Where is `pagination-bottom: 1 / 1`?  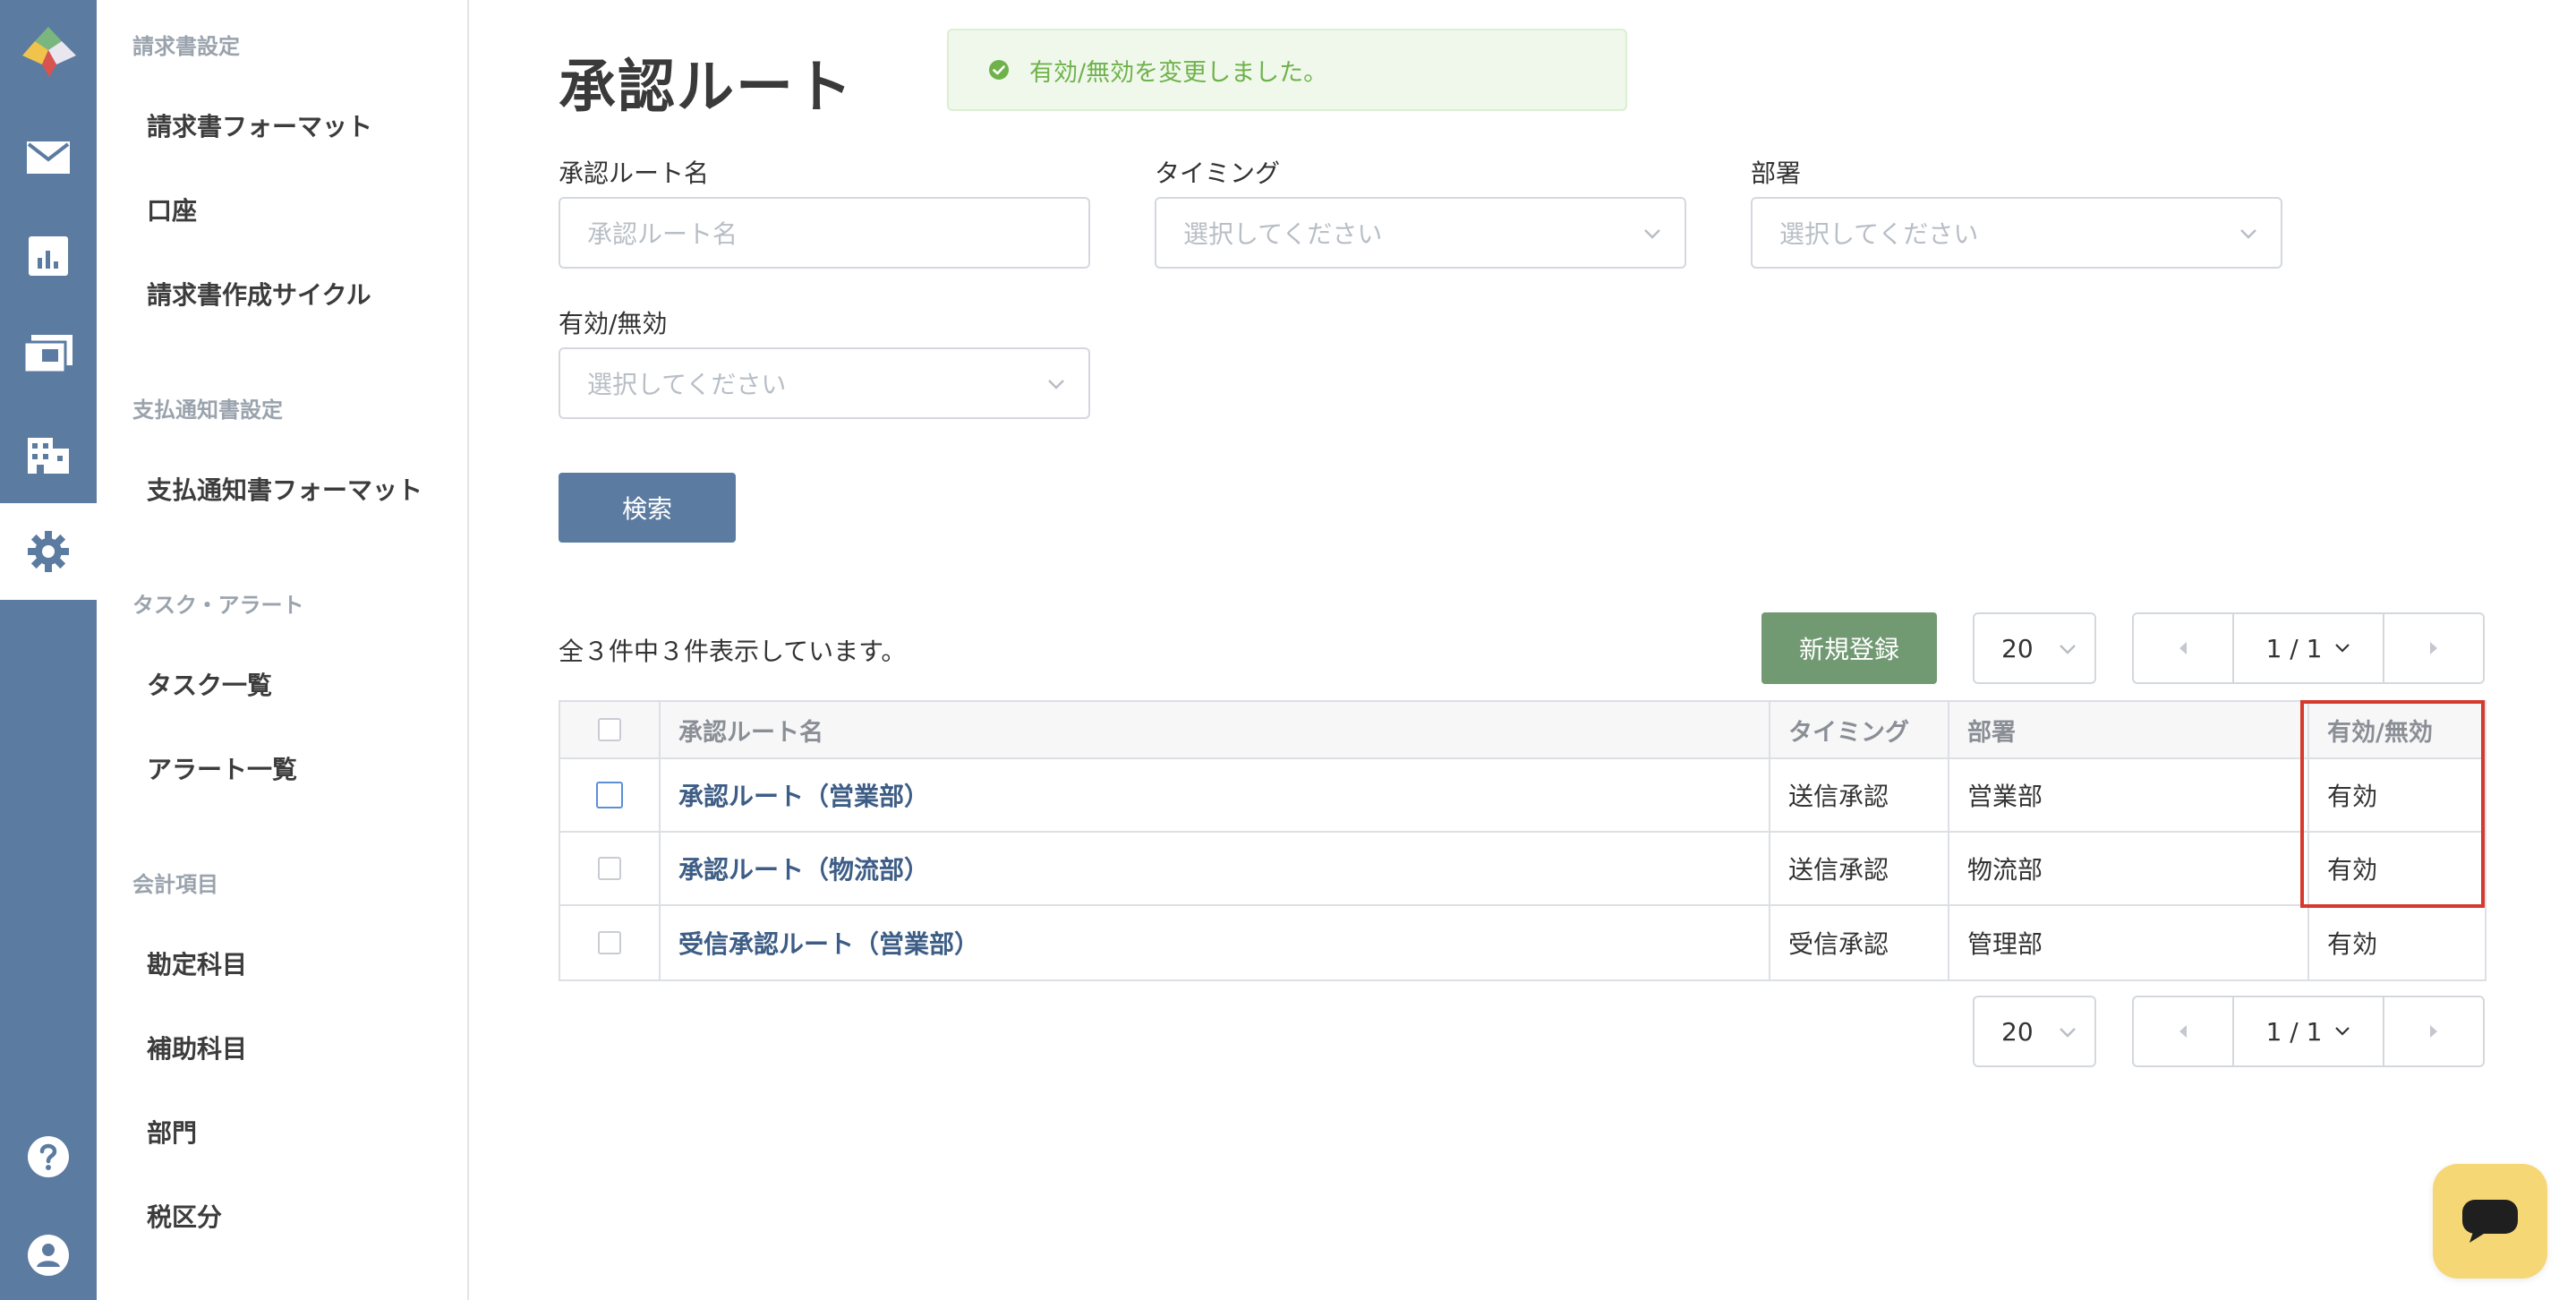 pagination-bottom: 1 / 1 is located at coordinates (2308, 1031).